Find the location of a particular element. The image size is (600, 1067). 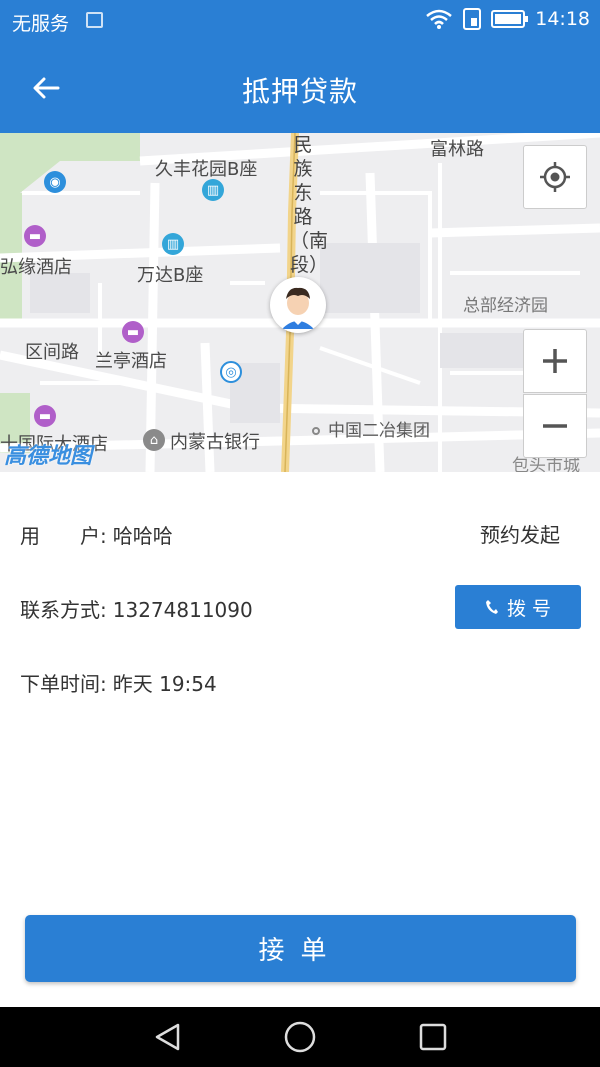

map-label-lanting: 兰亭酒店 is located at coordinates (131, 361).